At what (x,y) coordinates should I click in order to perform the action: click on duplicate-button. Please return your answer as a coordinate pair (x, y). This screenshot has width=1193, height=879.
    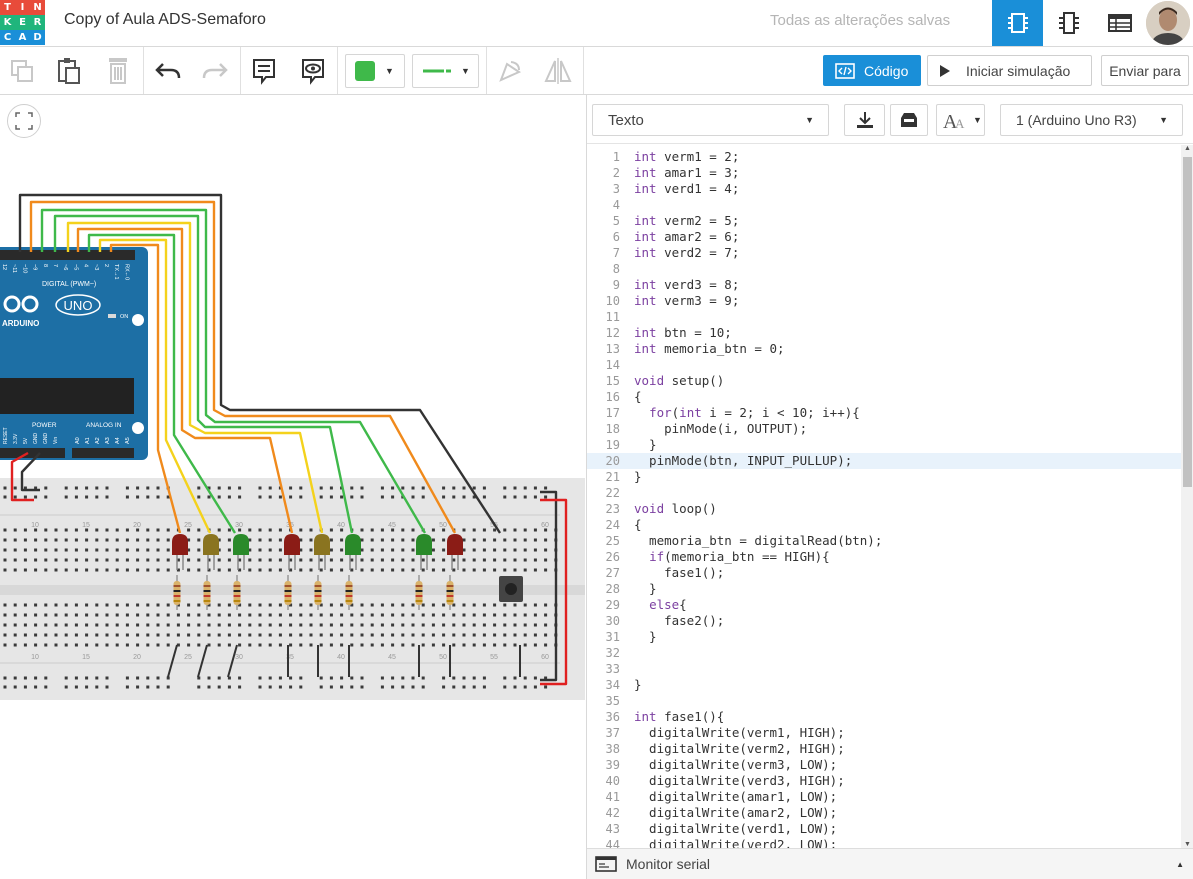
    Looking at the image, I should click on (22, 71).